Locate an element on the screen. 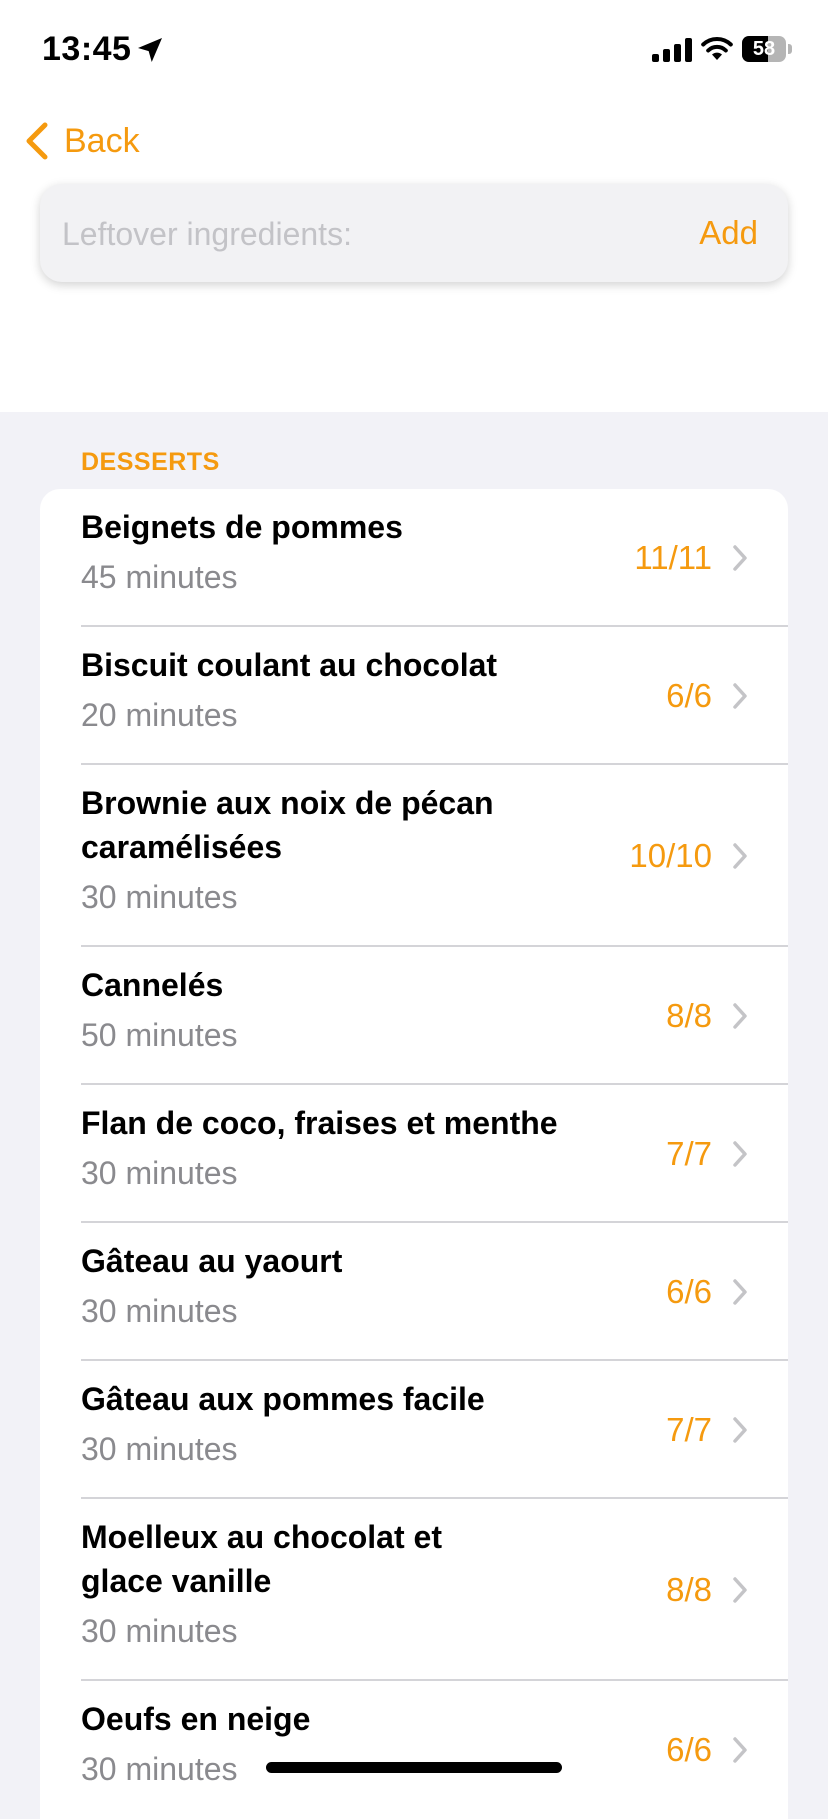 The width and height of the screenshot is (828, 1819). recipe-title: Beignets de pommes is located at coordinates (242, 527).